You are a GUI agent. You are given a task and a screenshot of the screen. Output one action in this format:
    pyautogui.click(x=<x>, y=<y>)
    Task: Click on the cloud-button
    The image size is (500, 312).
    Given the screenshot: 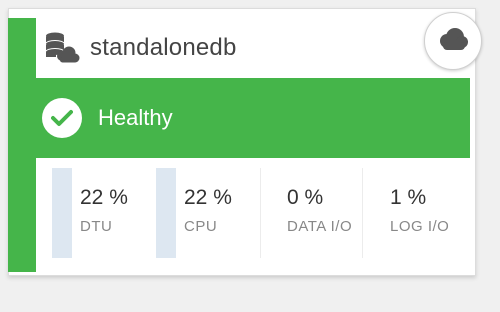 What is the action you would take?
    pyautogui.click(x=453, y=41)
    